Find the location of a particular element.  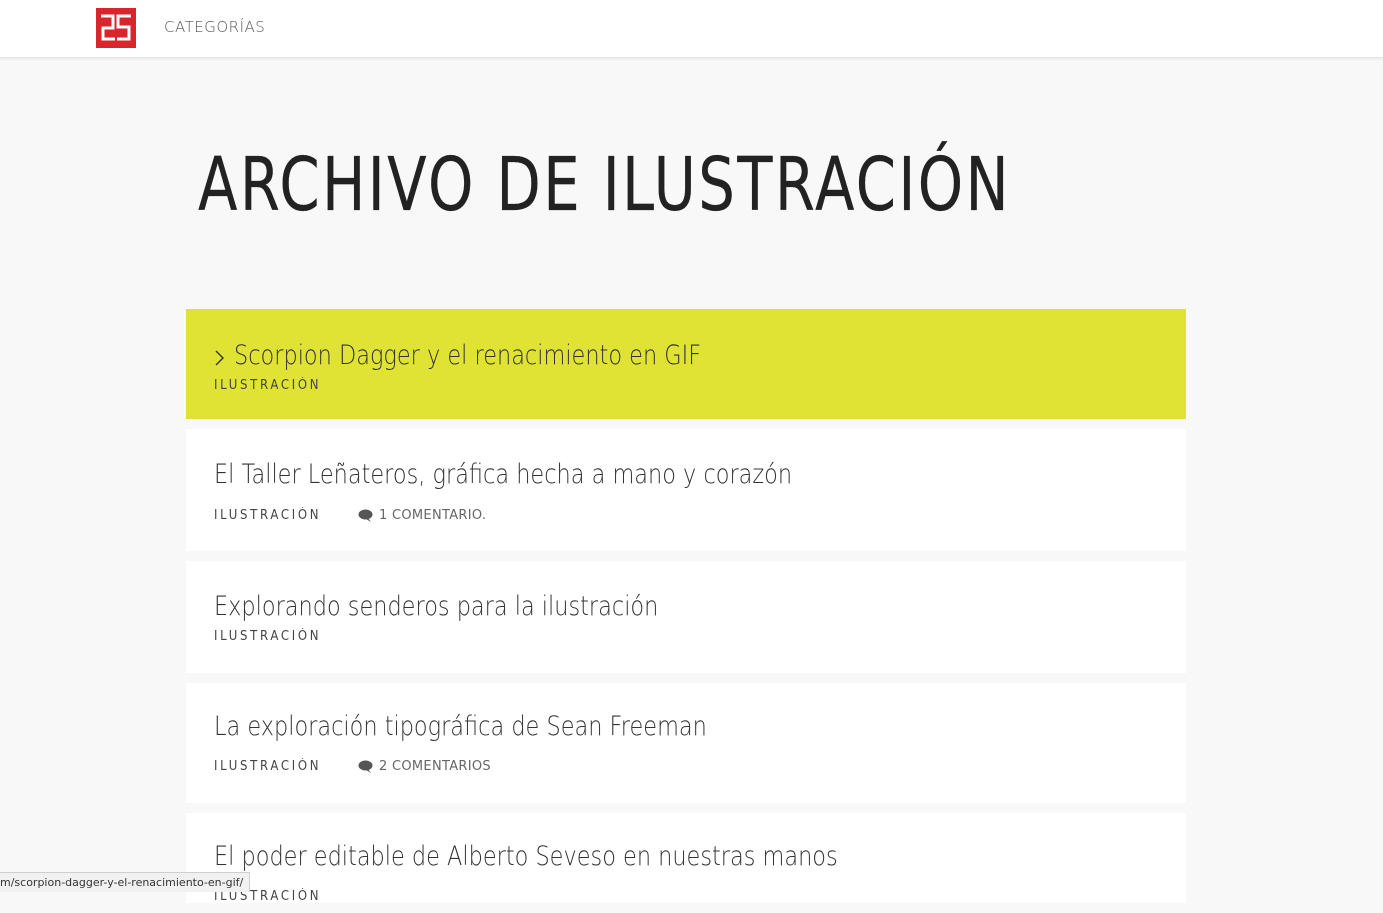

comments-link: 2 COMENTARIOS is located at coordinates (424, 766).